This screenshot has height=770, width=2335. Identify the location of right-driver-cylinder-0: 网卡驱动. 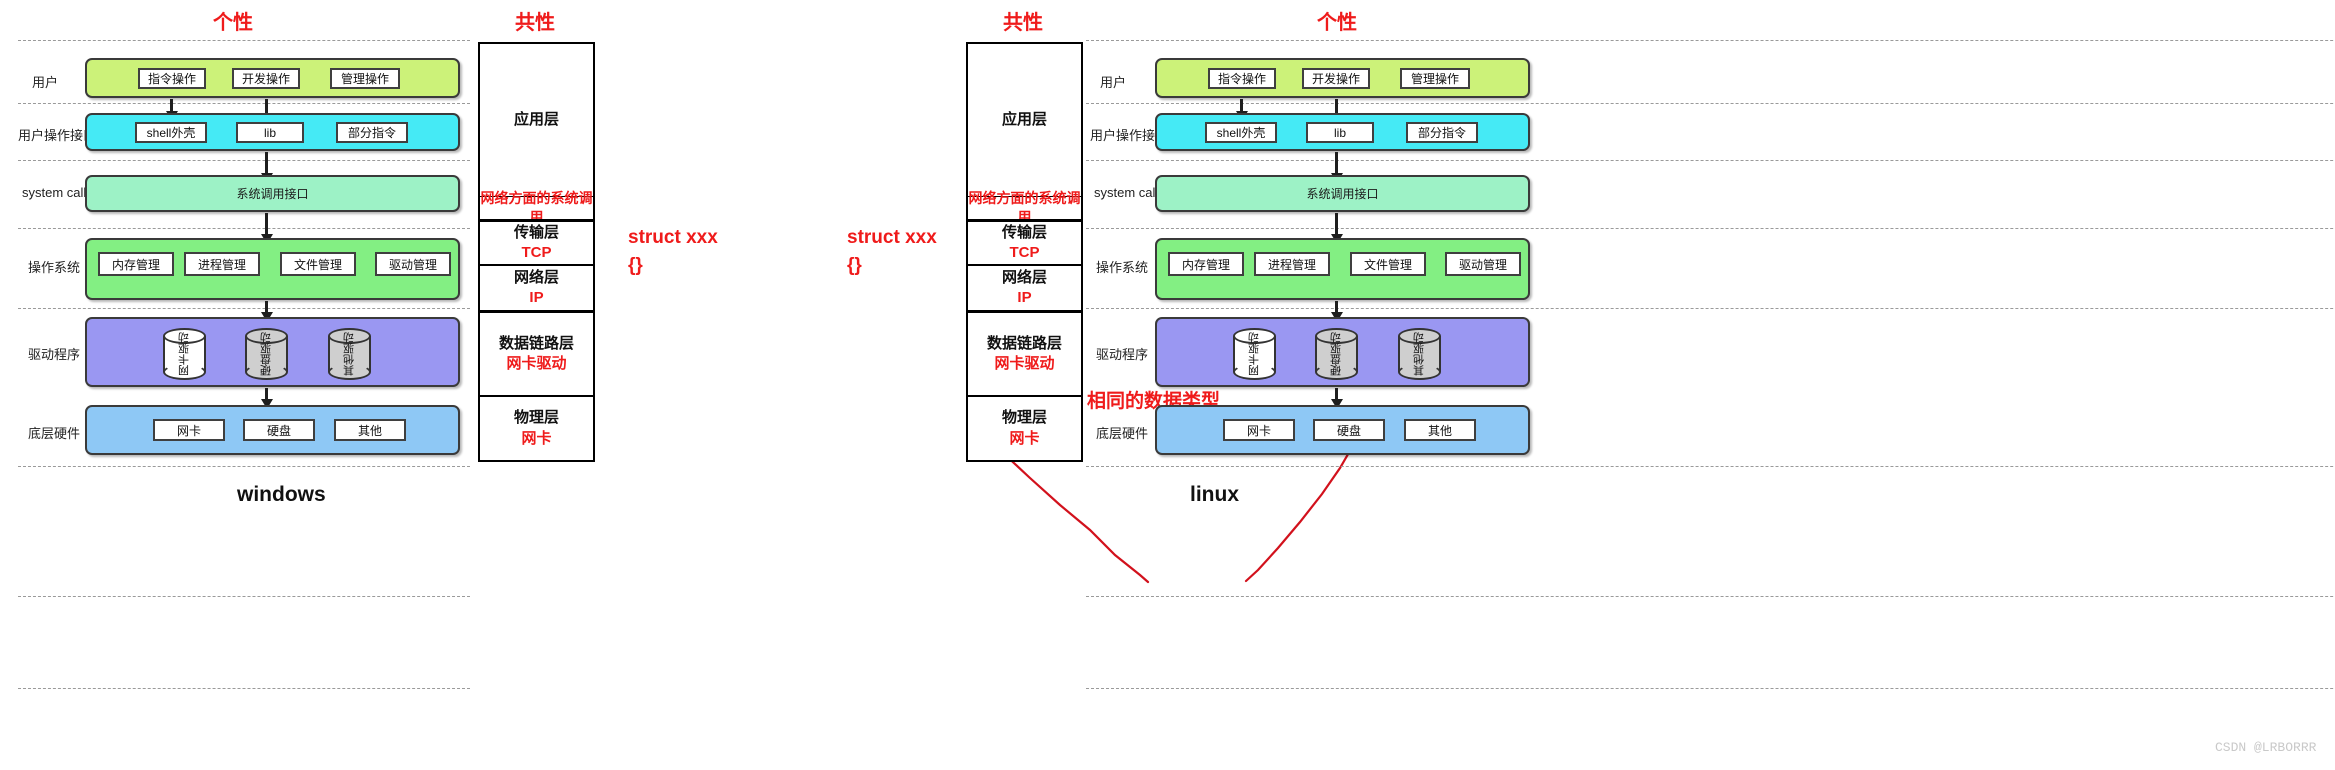
(1254, 354).